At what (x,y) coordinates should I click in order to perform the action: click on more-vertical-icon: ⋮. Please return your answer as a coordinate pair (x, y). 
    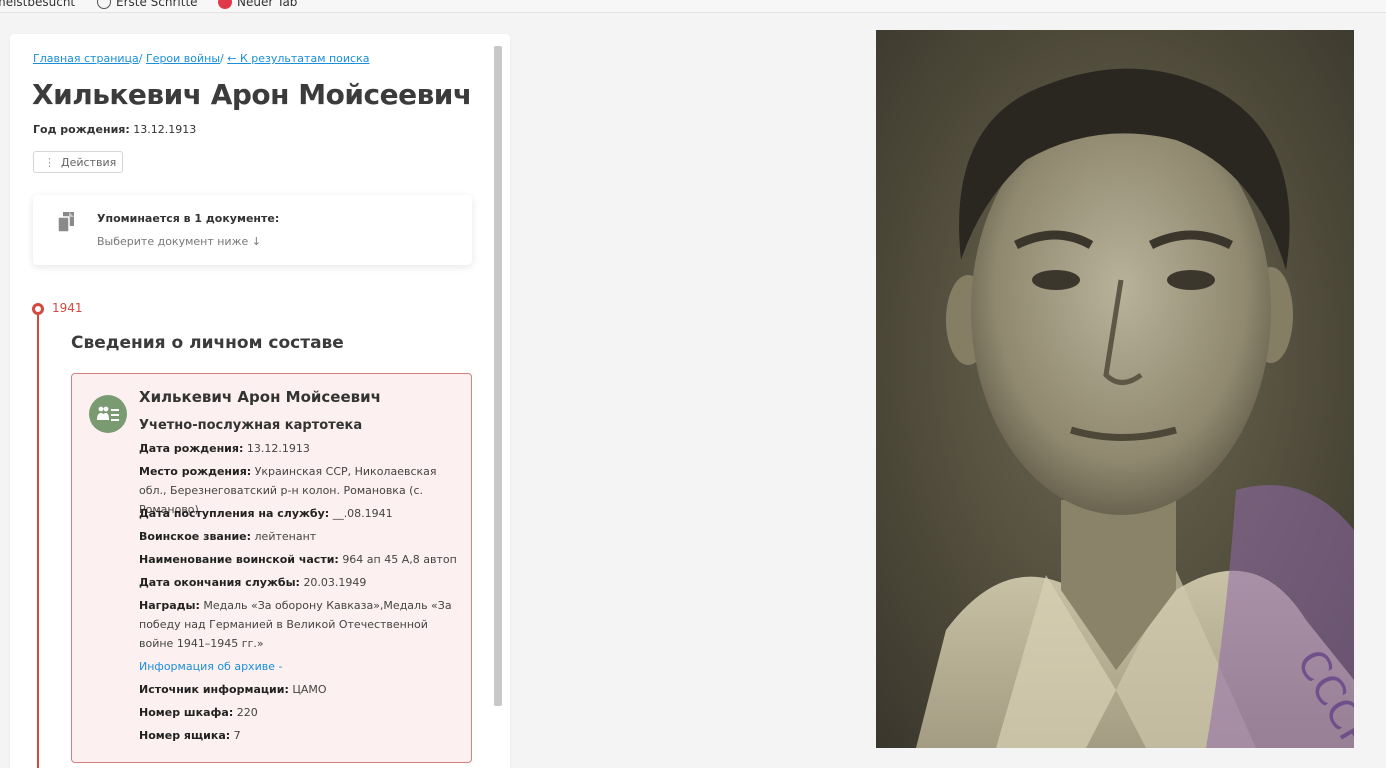
    Looking at the image, I should click on (49, 162).